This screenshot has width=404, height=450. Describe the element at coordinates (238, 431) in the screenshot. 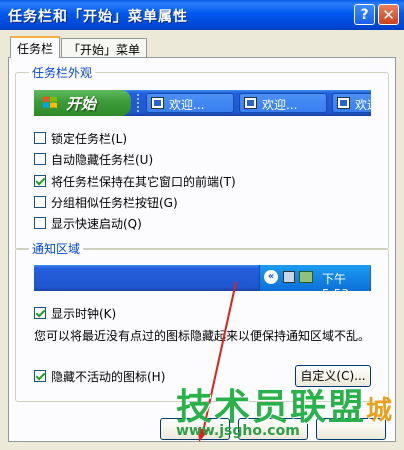

I see `watermark-url: www.jsgho.com` at that location.